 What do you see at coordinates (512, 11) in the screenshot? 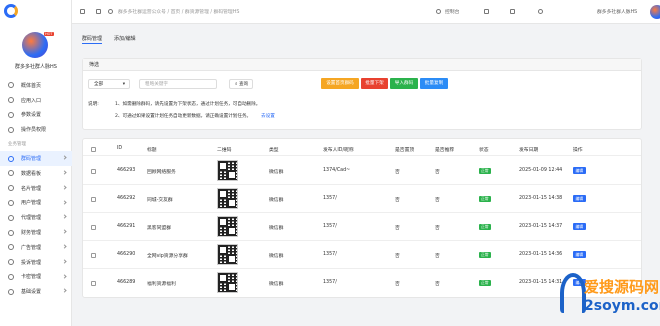
I see `bell-icon` at bounding box center [512, 11].